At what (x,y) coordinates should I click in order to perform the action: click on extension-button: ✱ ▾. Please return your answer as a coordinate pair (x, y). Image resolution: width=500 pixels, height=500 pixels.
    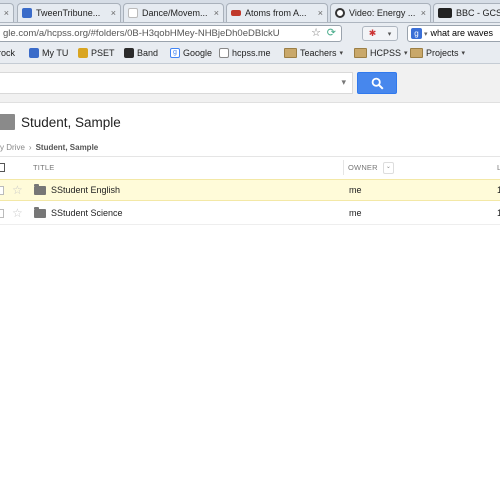
    Looking at the image, I should click on (380, 33).